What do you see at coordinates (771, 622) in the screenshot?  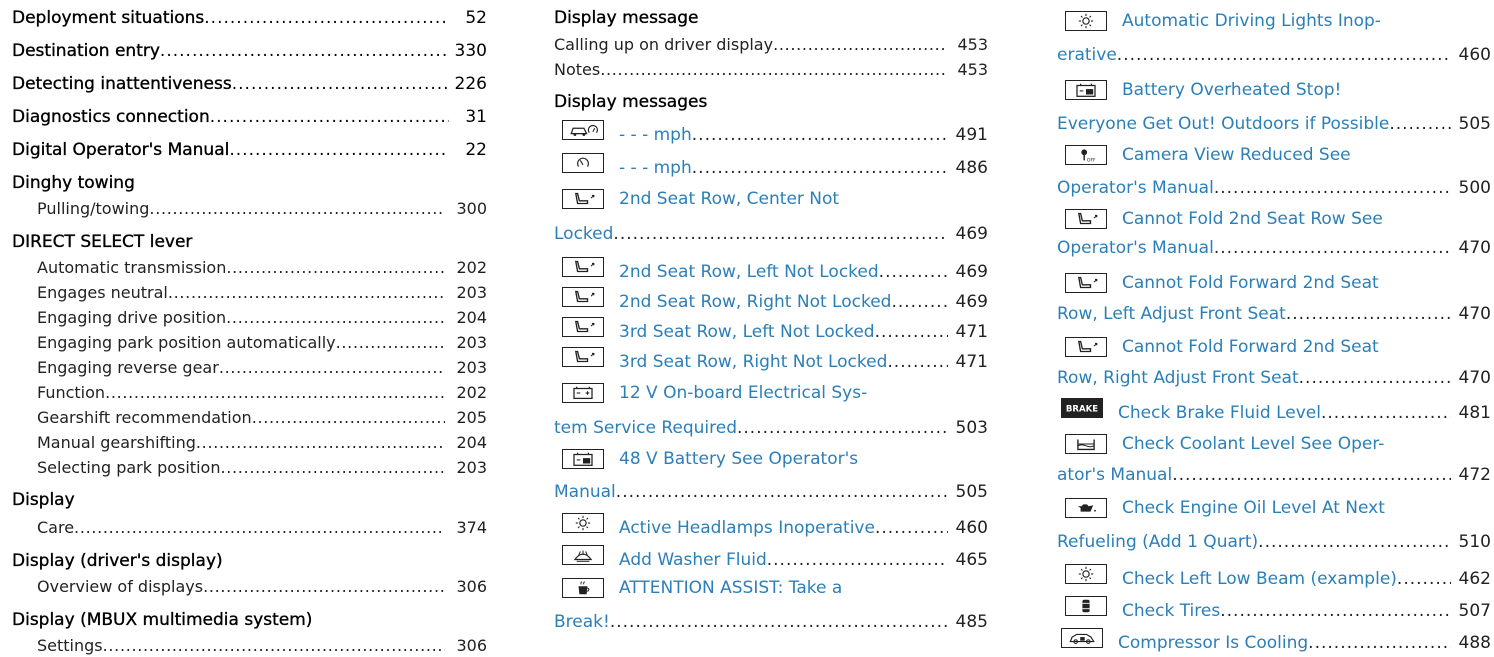 I see `message-continuation: Break! 485` at bounding box center [771, 622].